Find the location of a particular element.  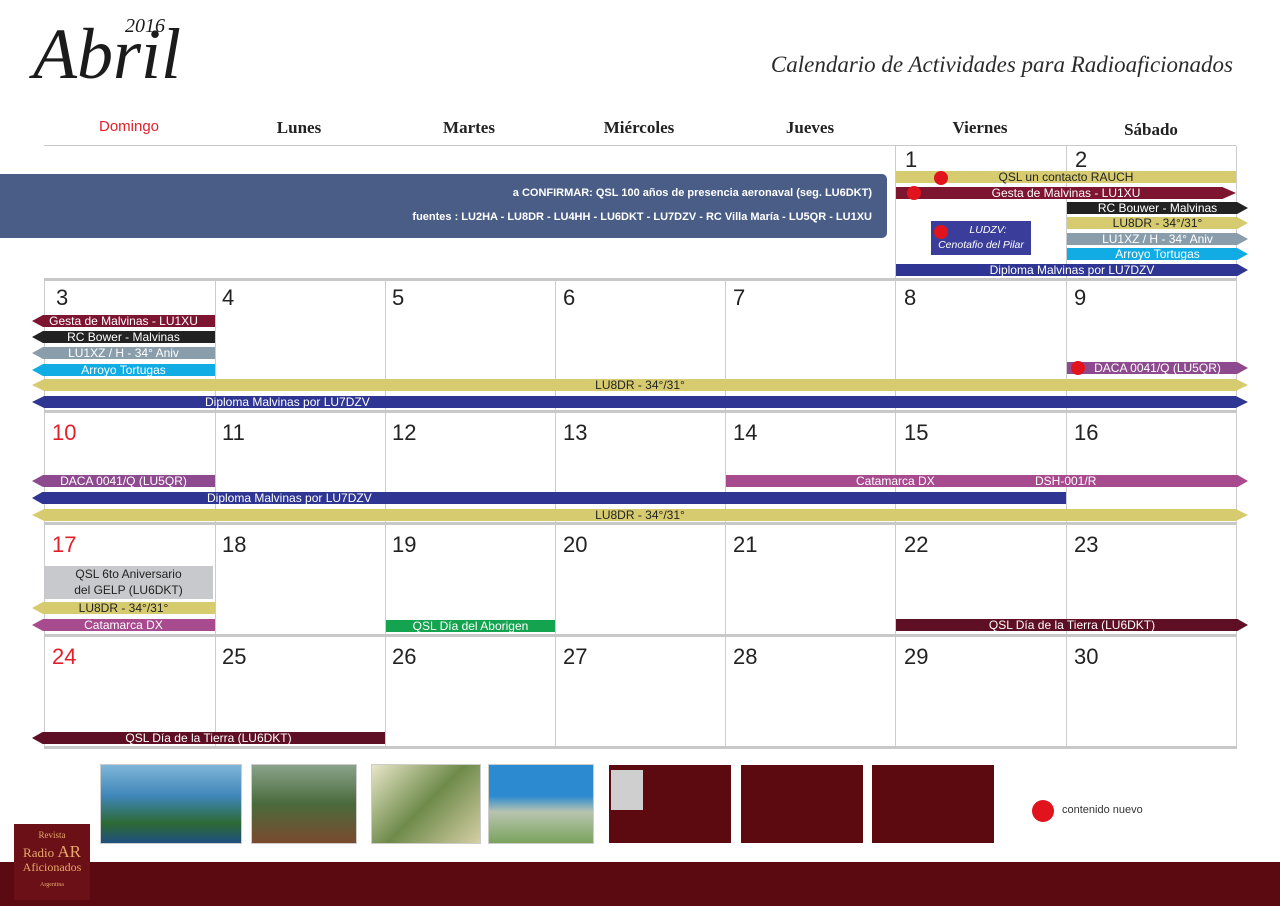

magazine-logo: Revista Radio AR Aficionados Argentina is located at coordinates (52, 862).